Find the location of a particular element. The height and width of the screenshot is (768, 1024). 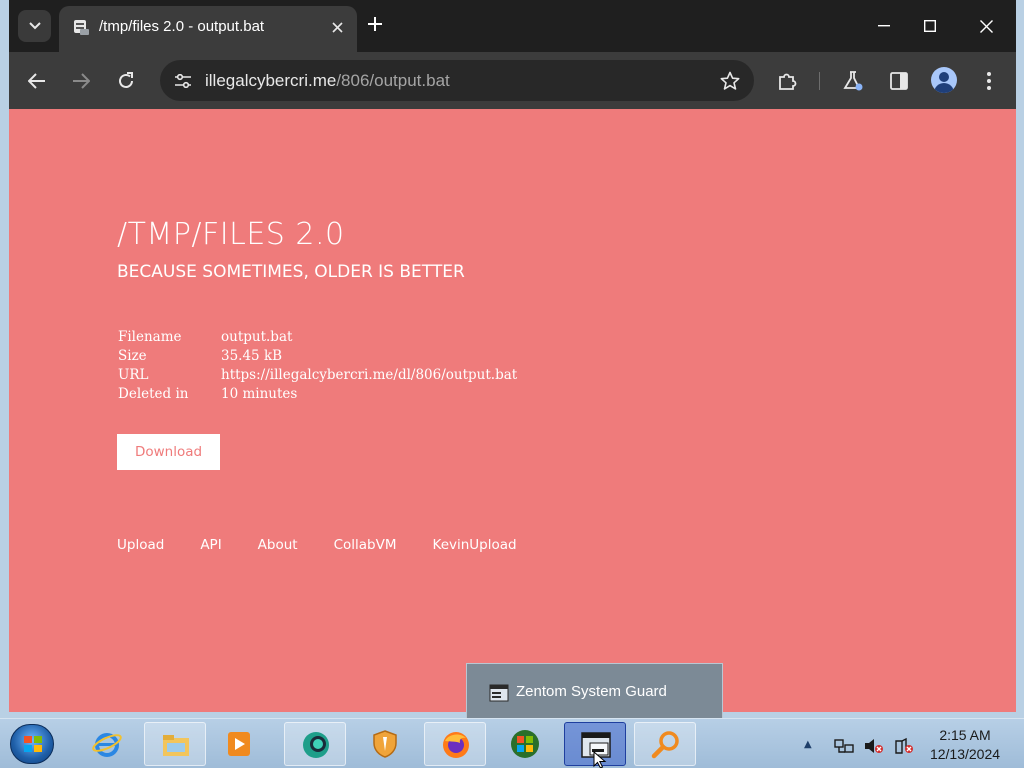

site-title: /TMP/FILES 2.0 is located at coordinates (231, 234).